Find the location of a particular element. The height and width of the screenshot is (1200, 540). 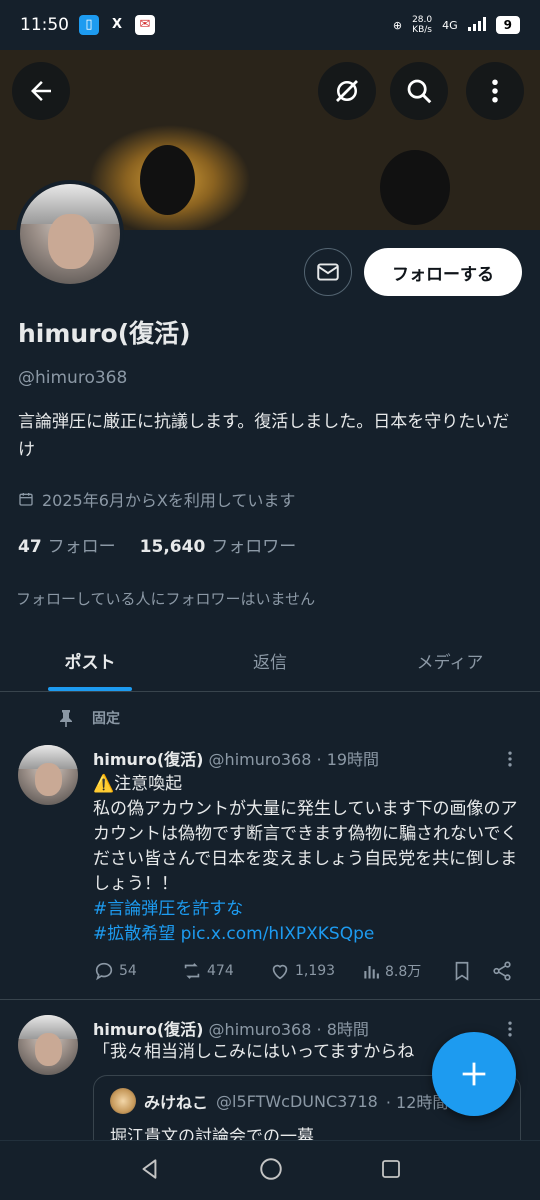

profile-tabs: ポスト 返信 メディア is located at coordinates (270, 661).